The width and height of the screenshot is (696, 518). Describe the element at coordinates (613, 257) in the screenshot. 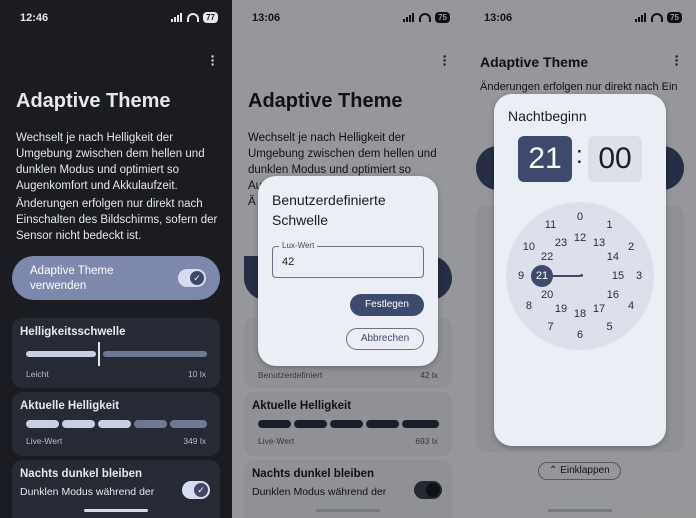

I see `clock-number-14: 14` at that location.